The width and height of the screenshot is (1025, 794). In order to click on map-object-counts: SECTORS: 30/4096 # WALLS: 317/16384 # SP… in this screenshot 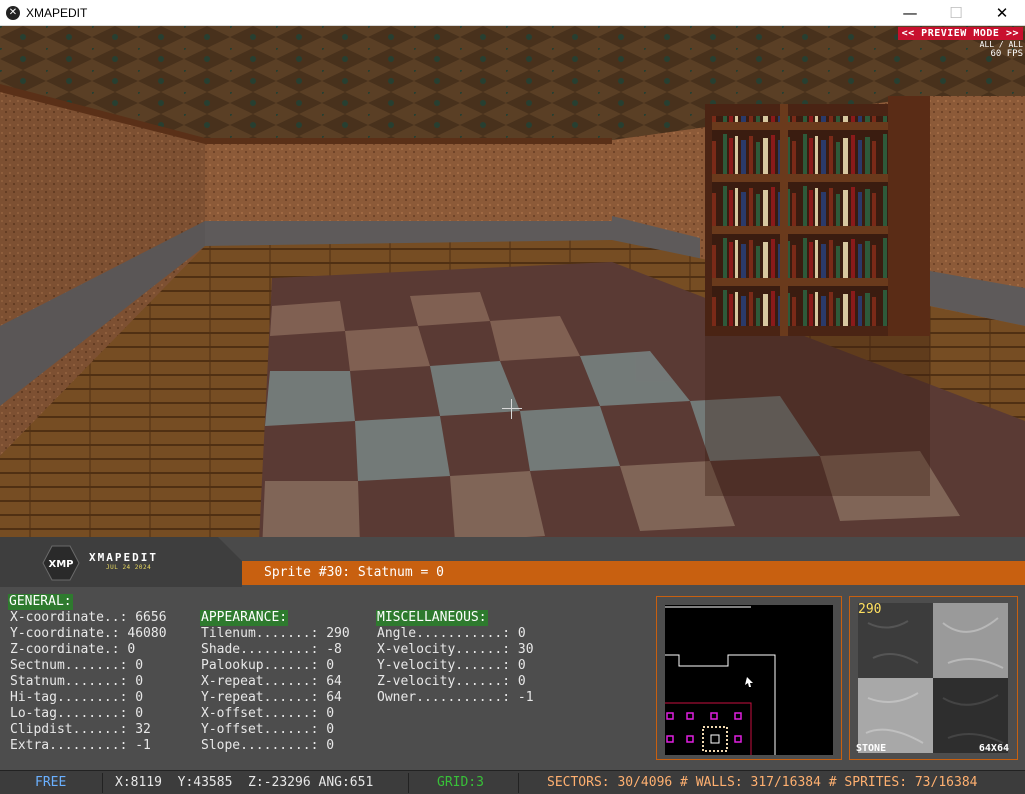, I will do `click(762, 782)`.